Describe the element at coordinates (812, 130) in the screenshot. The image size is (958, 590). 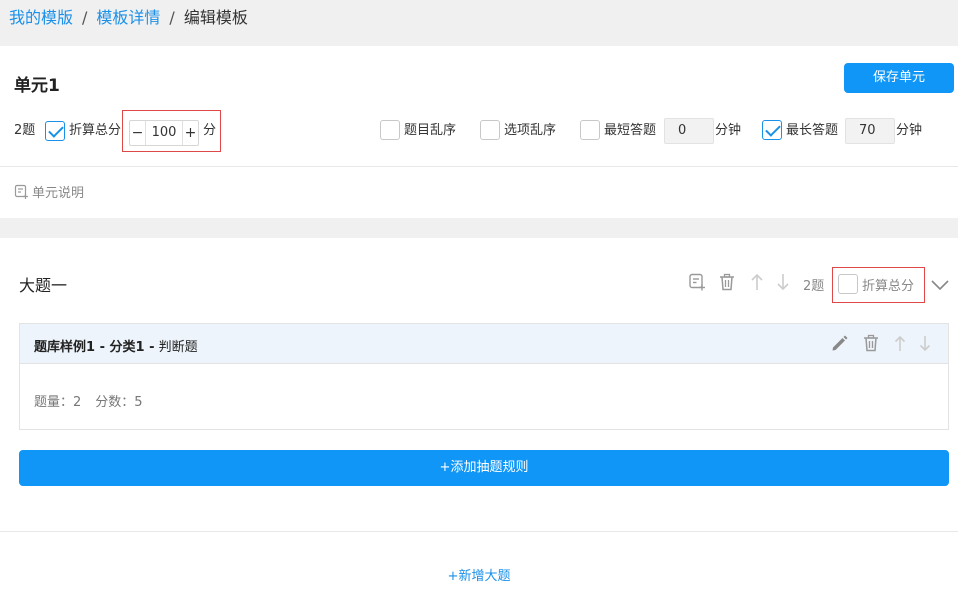
I see `max-time-label: 最长答题` at that location.